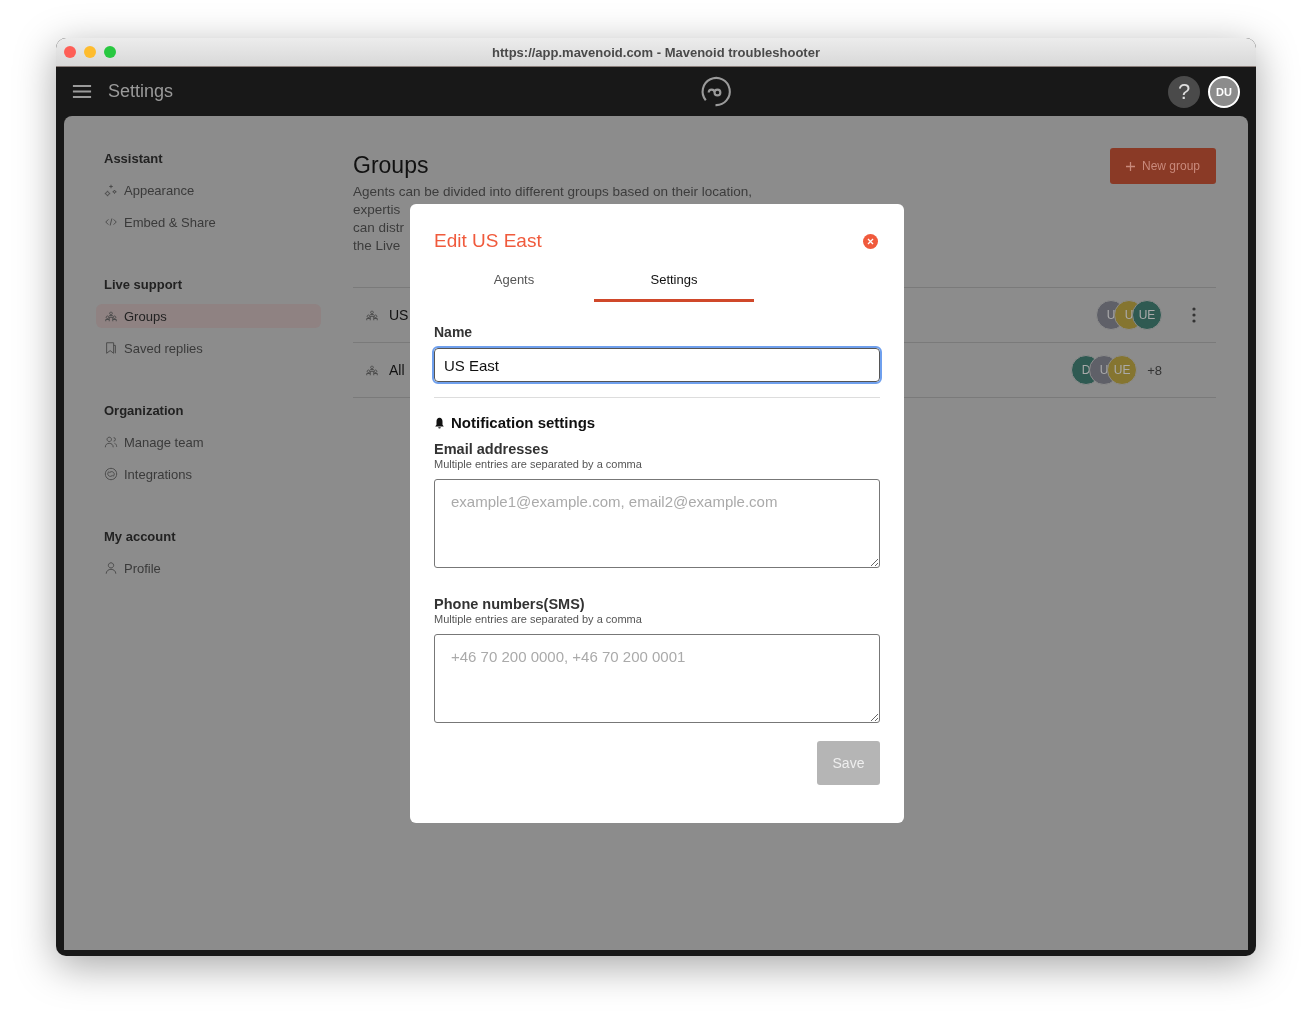  I want to click on sidebar-item: Integrations, so click(208, 474).